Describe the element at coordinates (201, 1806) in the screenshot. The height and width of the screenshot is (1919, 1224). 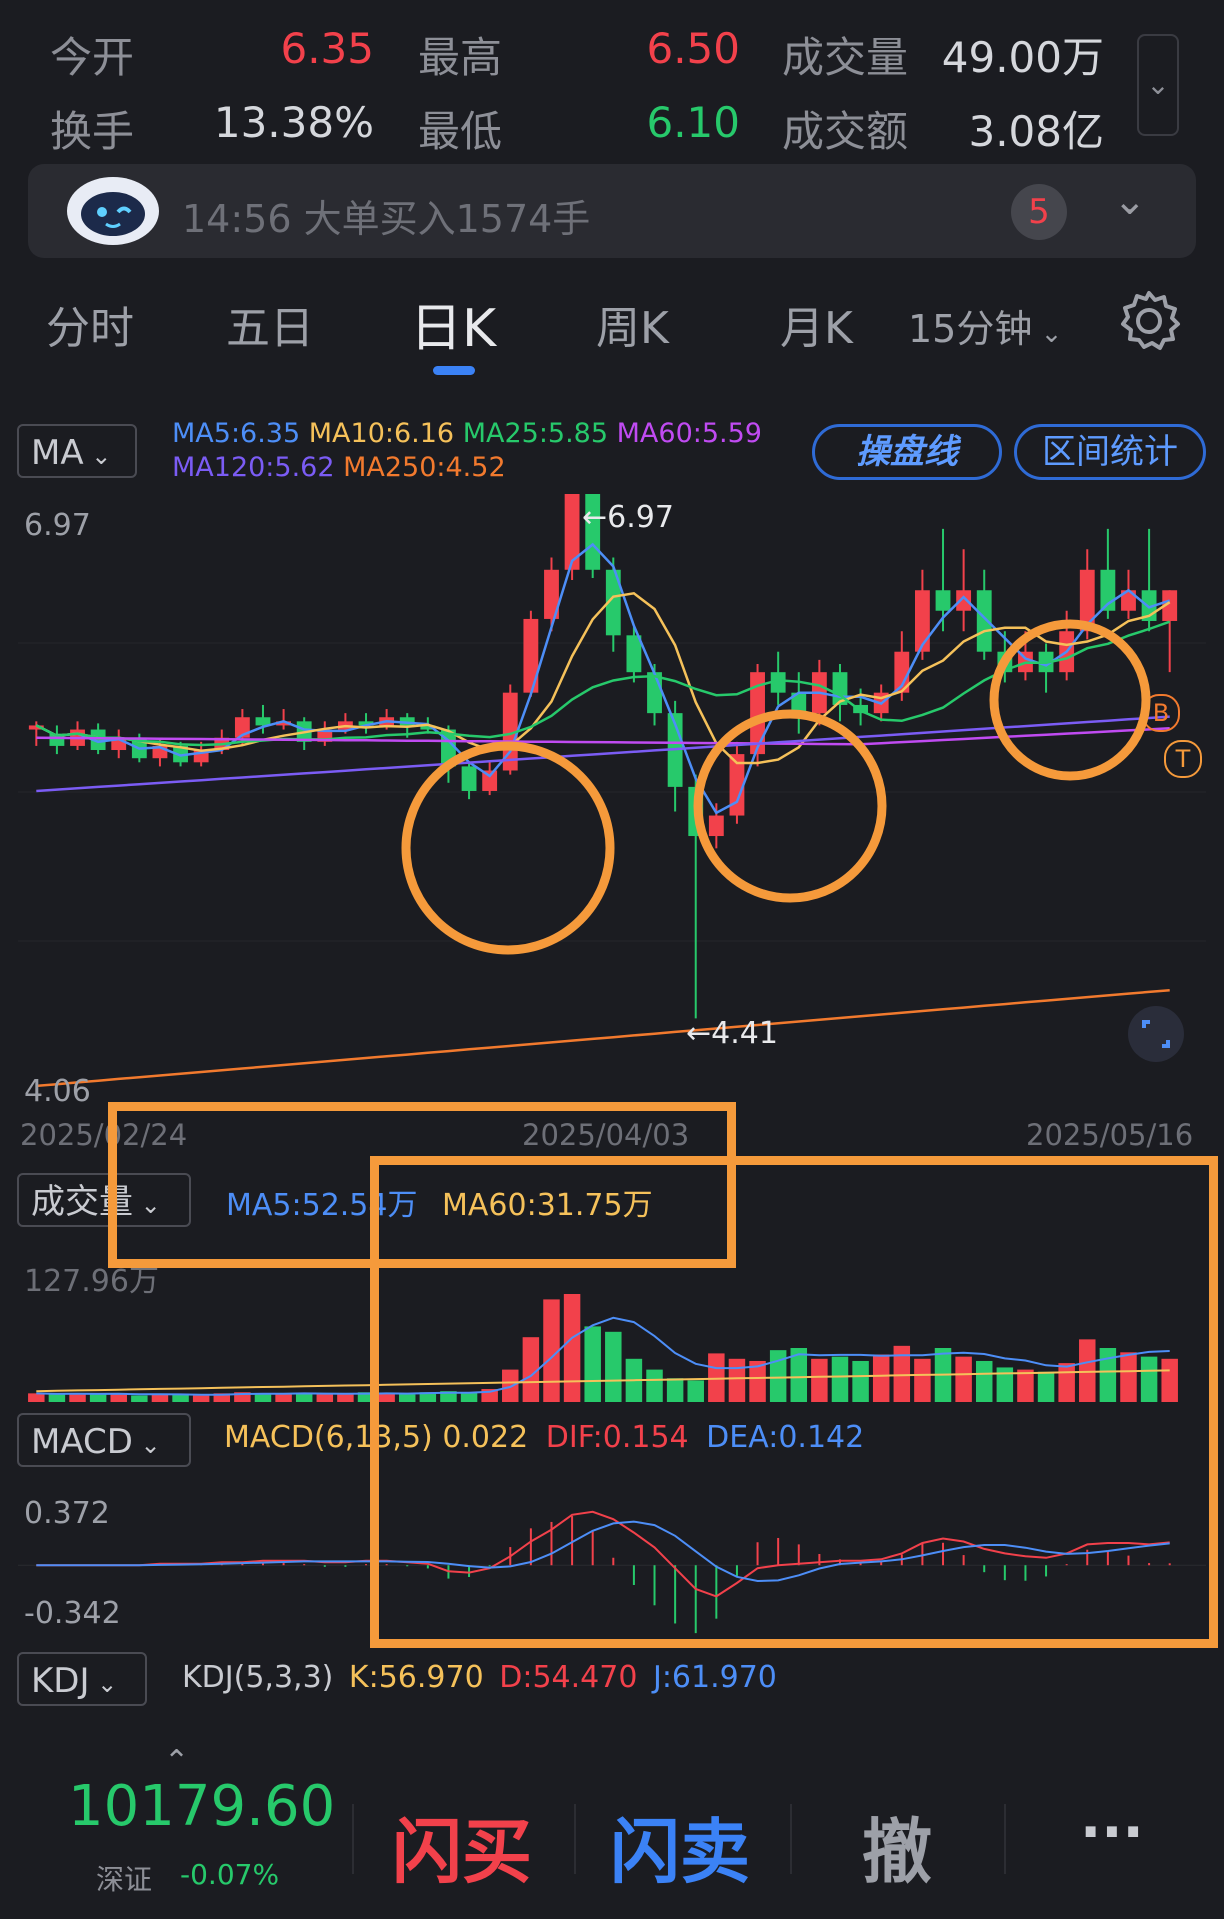
I see `index-value: 10179.60` at that location.